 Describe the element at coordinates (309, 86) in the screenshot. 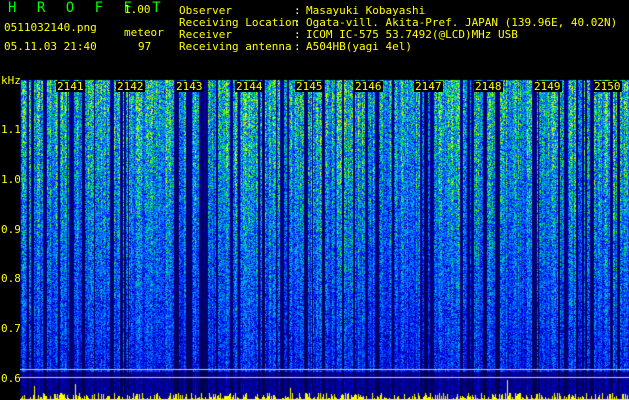

I see `time-tick-2145: 2145` at that location.